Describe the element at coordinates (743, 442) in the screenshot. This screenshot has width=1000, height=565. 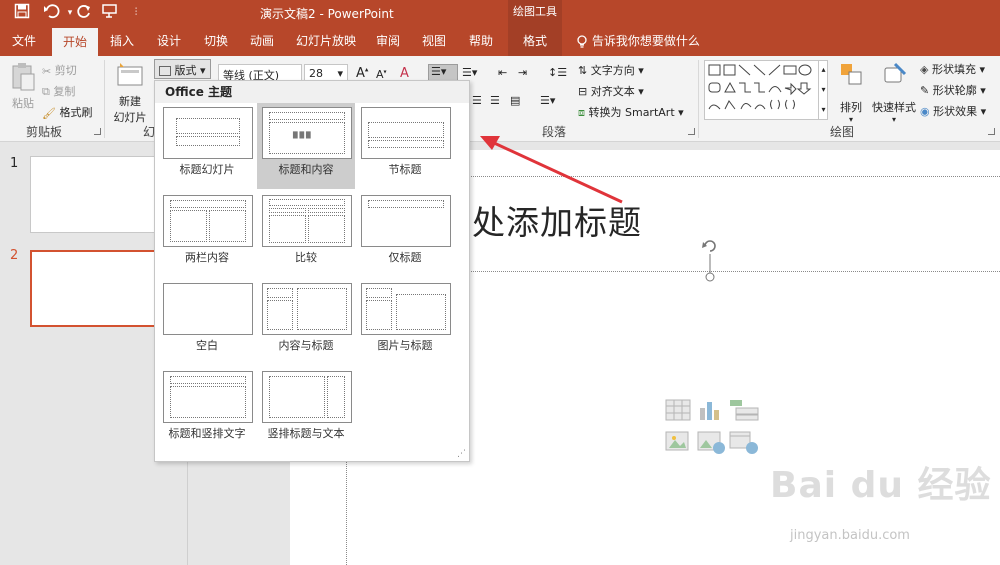
I see `video-icon` at that location.